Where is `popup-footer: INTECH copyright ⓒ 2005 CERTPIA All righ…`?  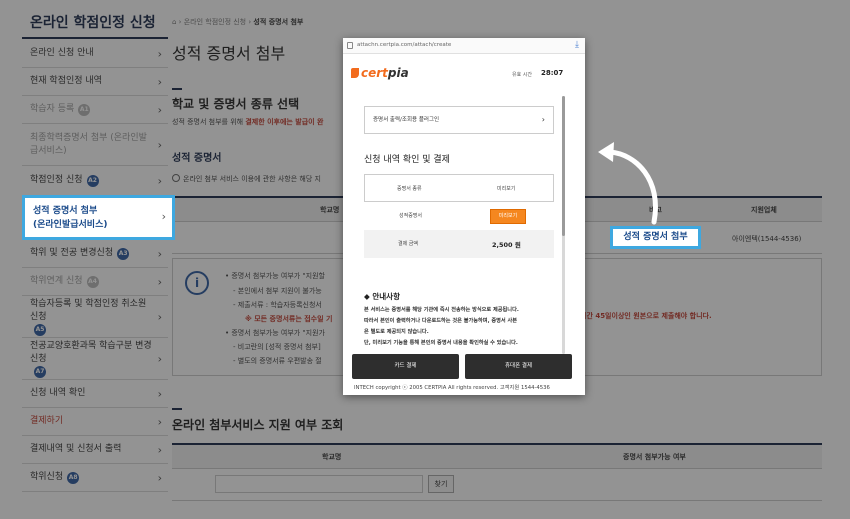 popup-footer: INTECH copyright ⓒ 2005 CERTPIA All righ… is located at coordinates (452, 388).